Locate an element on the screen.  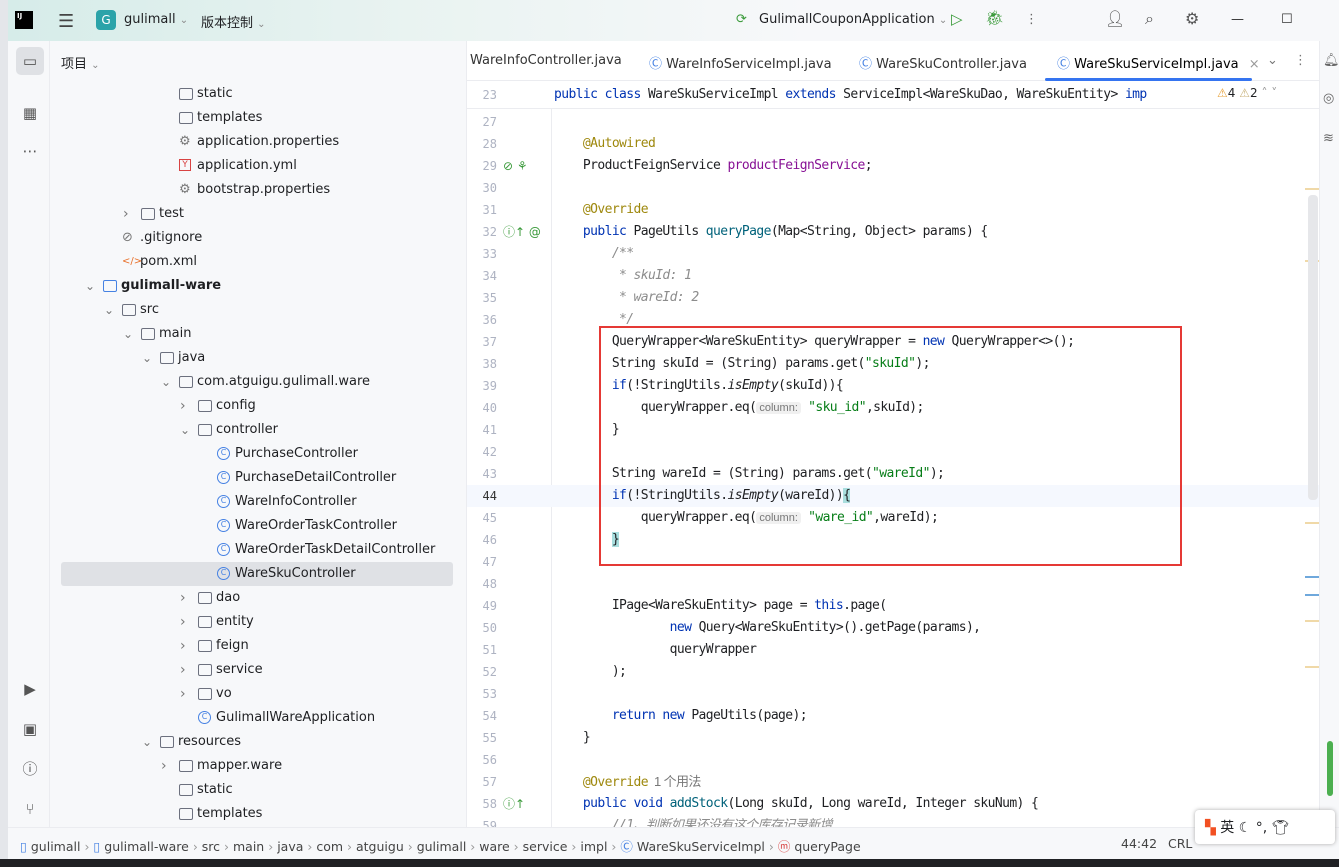
tree-item: Yapplication.yml is located at coordinates (257, 166).